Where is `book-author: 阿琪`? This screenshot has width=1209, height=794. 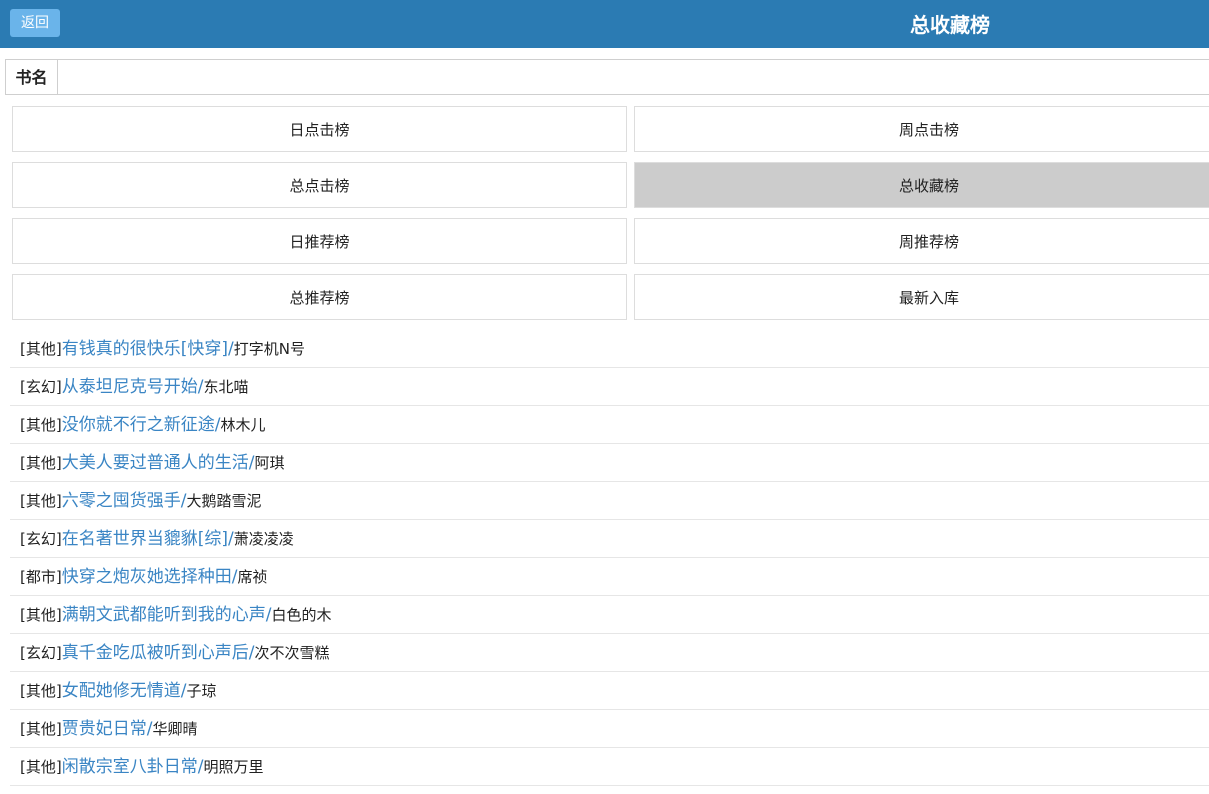
book-author: 阿琪 is located at coordinates (269, 463).